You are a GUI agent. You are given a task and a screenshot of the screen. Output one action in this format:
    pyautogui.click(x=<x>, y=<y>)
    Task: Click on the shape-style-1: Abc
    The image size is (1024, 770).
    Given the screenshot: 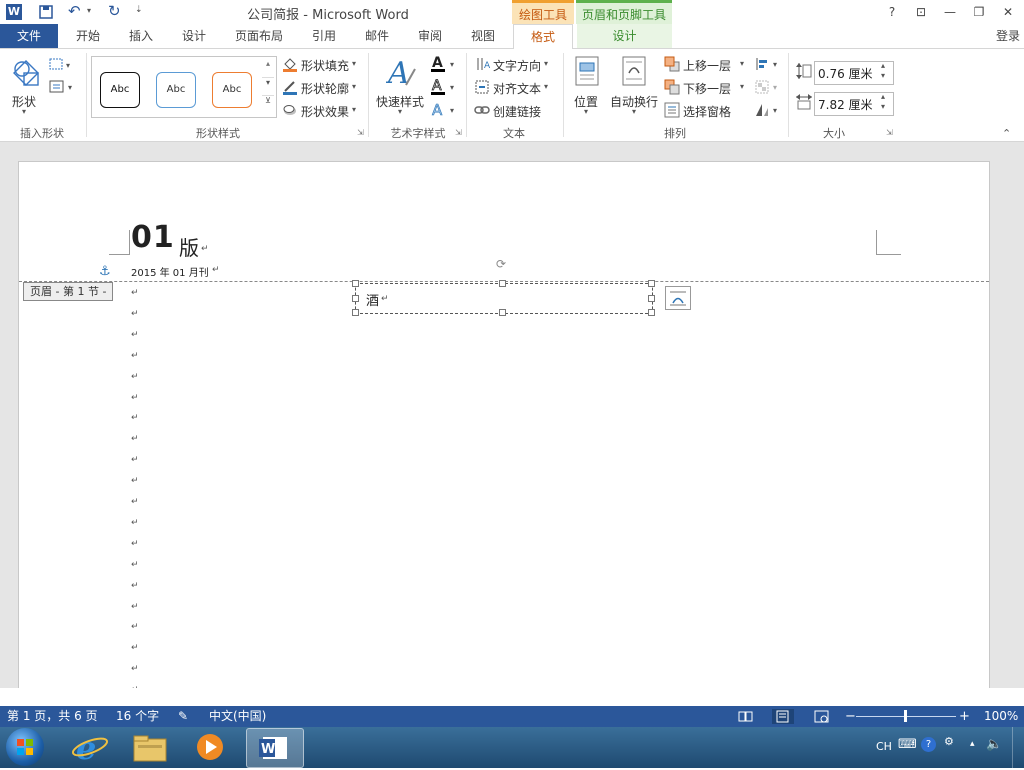 What is the action you would take?
    pyautogui.click(x=120, y=90)
    